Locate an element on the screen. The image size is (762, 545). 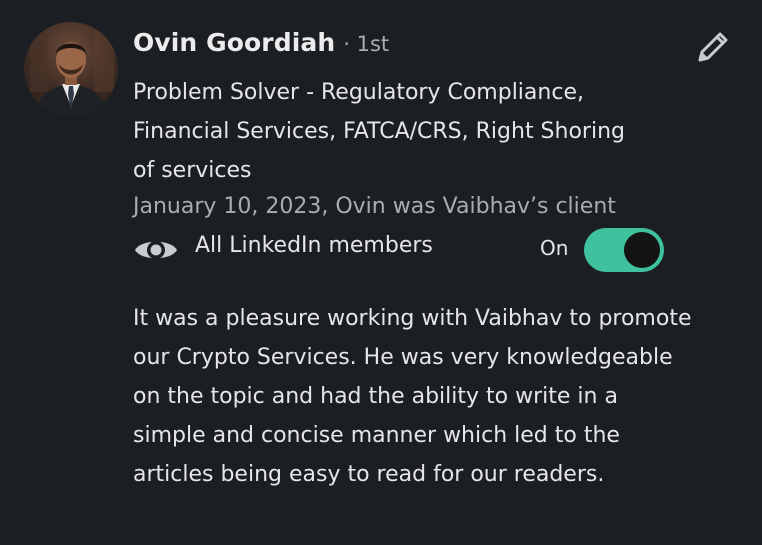
visibility-label: All LinkedIn members is located at coordinates (314, 245).